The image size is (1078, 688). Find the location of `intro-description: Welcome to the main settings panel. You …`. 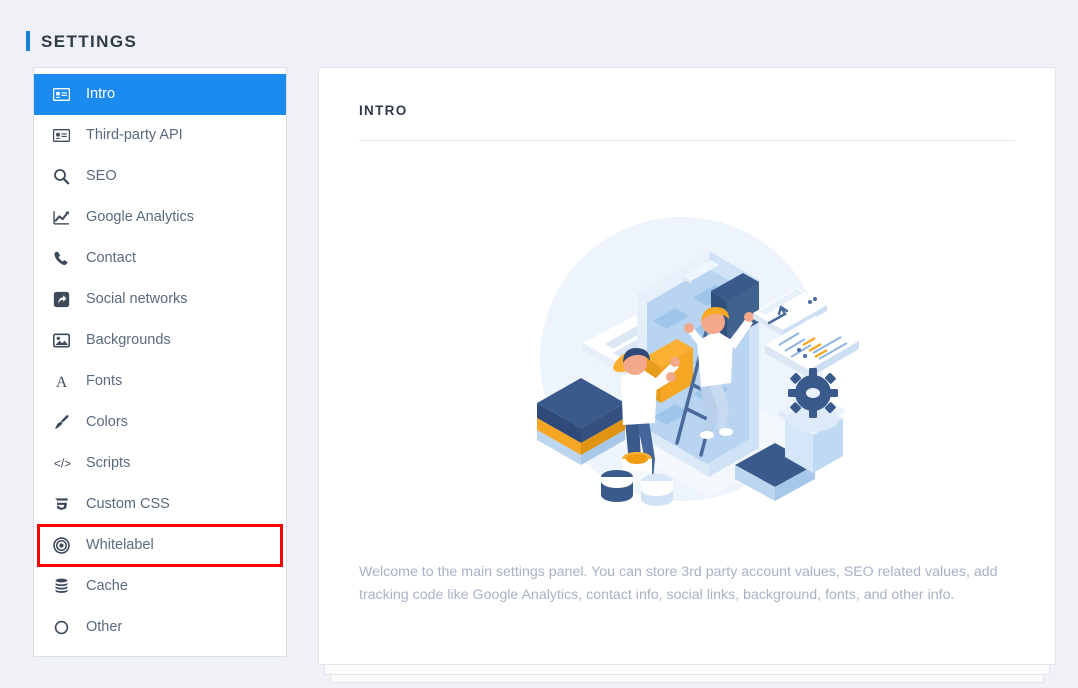

intro-description: Welcome to the main settings panel. You … is located at coordinates (678, 583).